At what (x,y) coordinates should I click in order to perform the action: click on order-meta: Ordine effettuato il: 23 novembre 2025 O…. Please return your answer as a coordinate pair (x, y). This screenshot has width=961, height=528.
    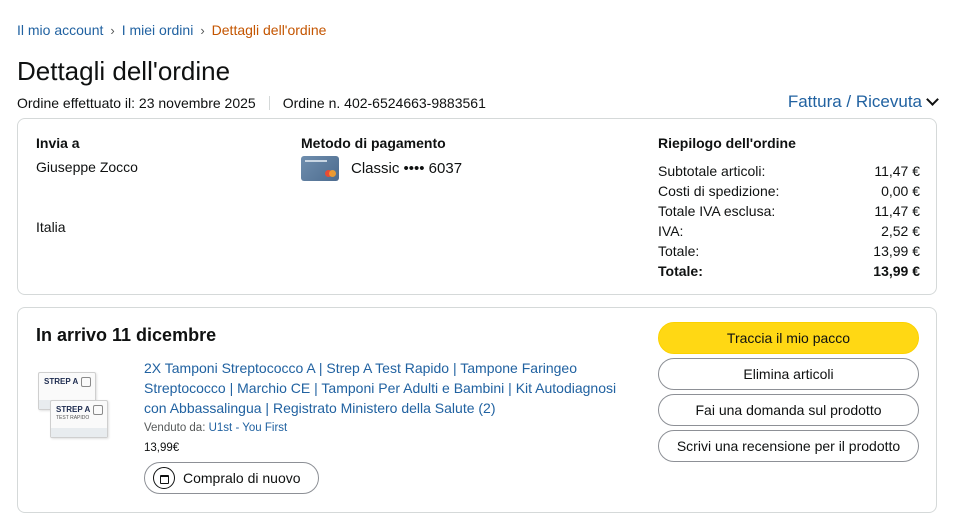
    Looking at the image, I should click on (251, 103).